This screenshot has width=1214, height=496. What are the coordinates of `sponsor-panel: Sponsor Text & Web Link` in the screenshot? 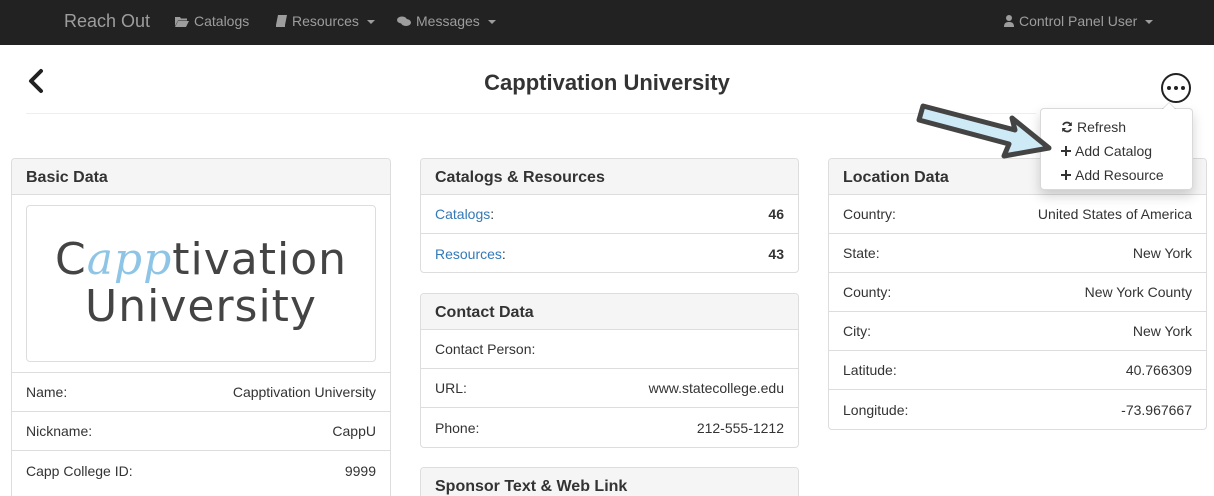 It's located at (609, 481).